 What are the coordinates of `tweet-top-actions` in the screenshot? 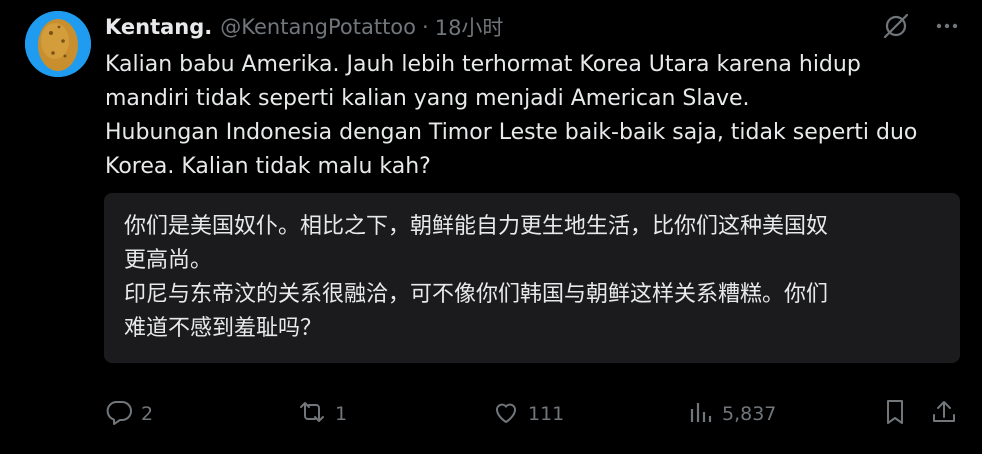 It's located at (921, 26).